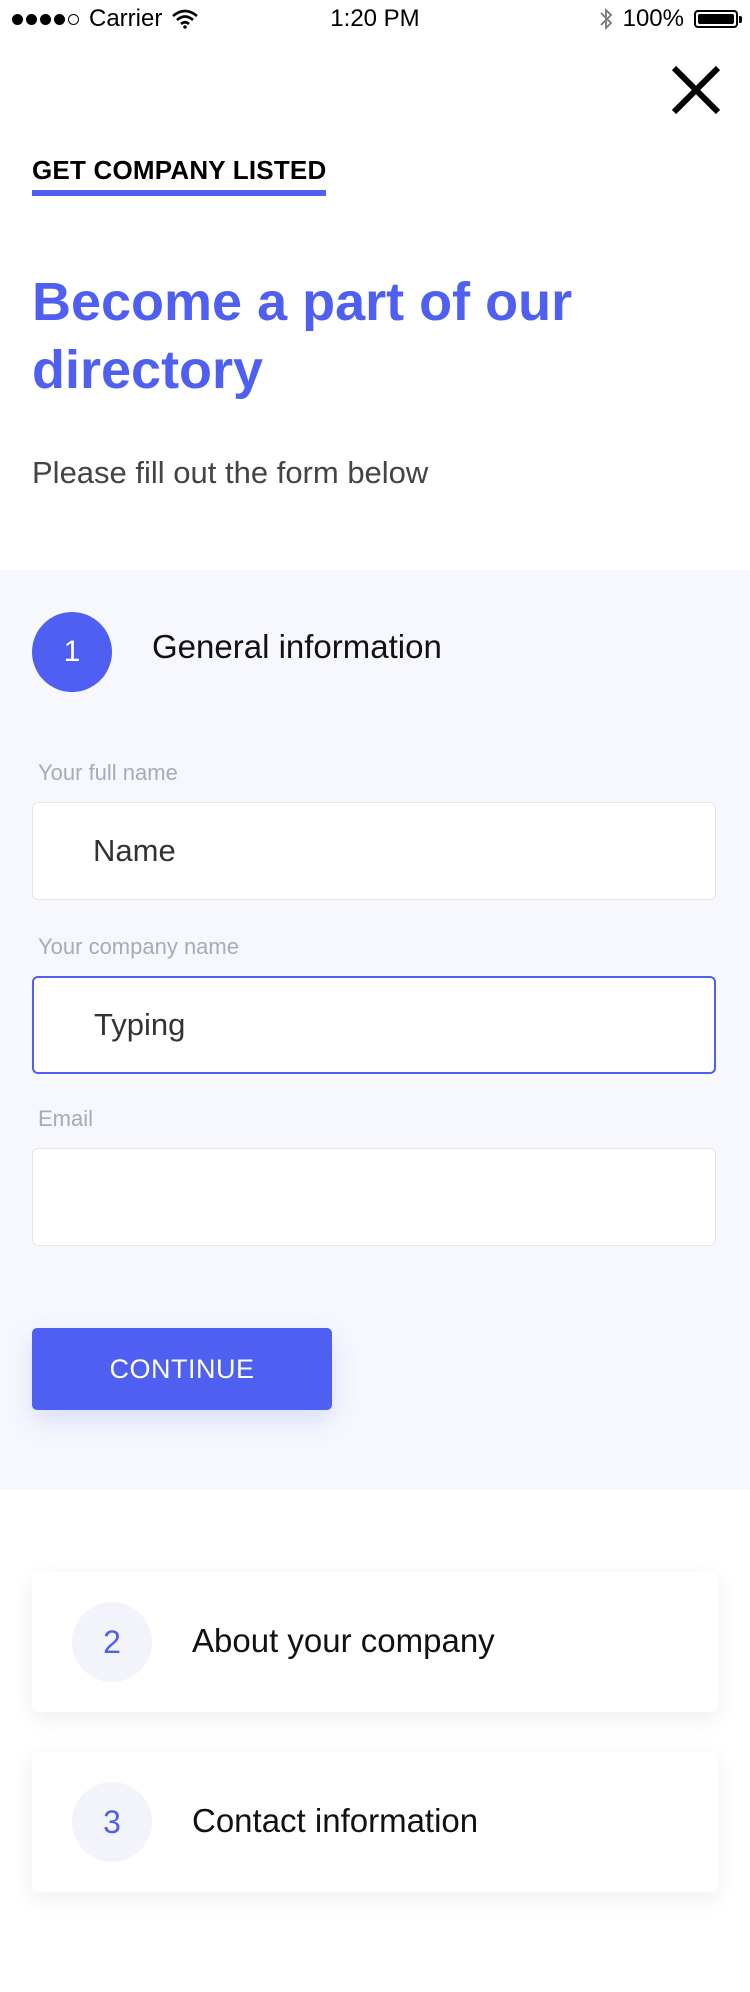  Describe the element at coordinates (297, 646) in the screenshot. I see `step-title: General information` at that location.